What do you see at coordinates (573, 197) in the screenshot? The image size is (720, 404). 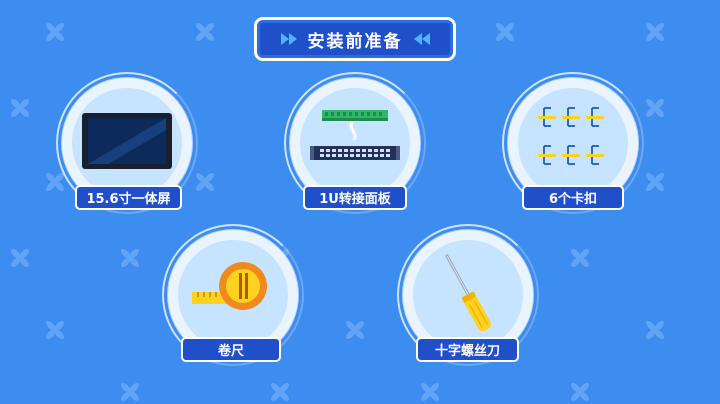 I see `item-label: 6个卡扣` at bounding box center [573, 197].